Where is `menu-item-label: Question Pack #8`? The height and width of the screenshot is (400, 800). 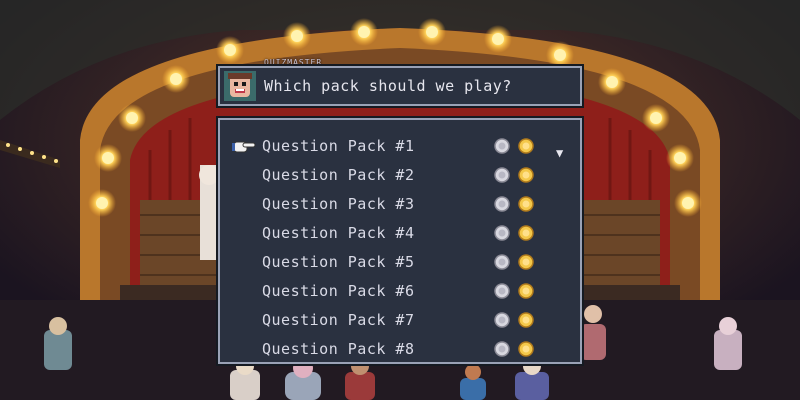
menu-item-label: Question Pack #8 is located at coordinates (338, 349).